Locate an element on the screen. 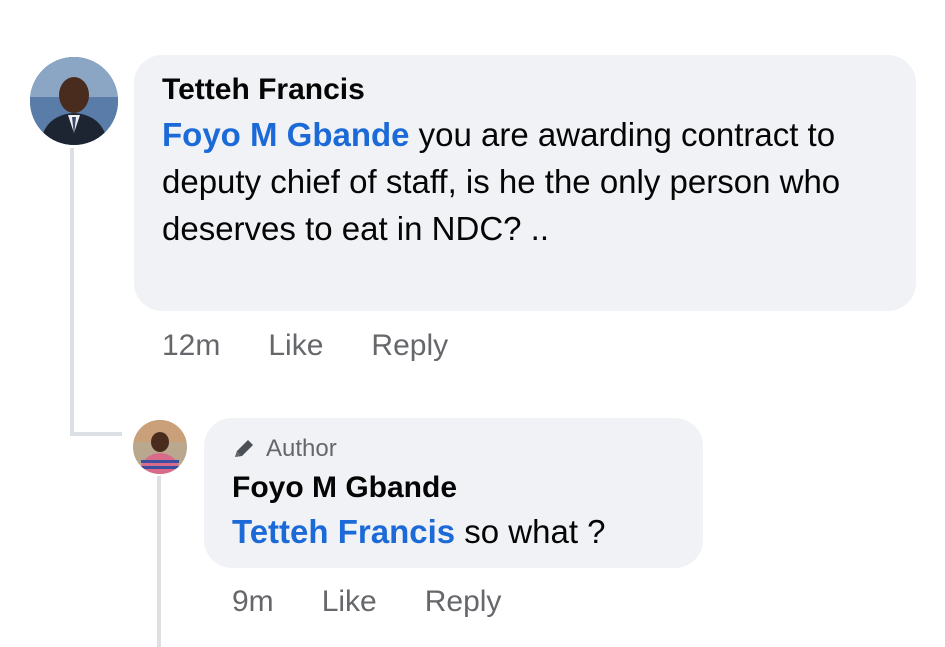 The image size is (945, 647). avatar-tetteh-francis is located at coordinates (74, 101).